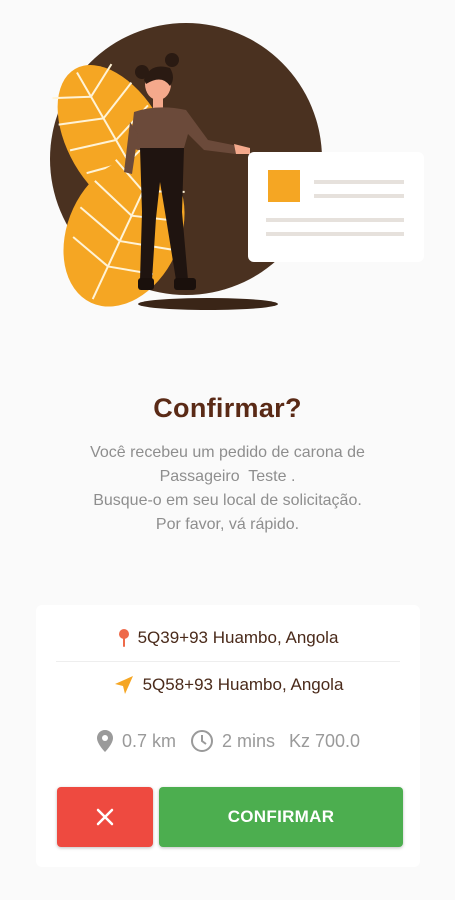 The height and width of the screenshot is (900, 455). What do you see at coordinates (336, 207) in the screenshot?
I see `id-card-graphic` at bounding box center [336, 207].